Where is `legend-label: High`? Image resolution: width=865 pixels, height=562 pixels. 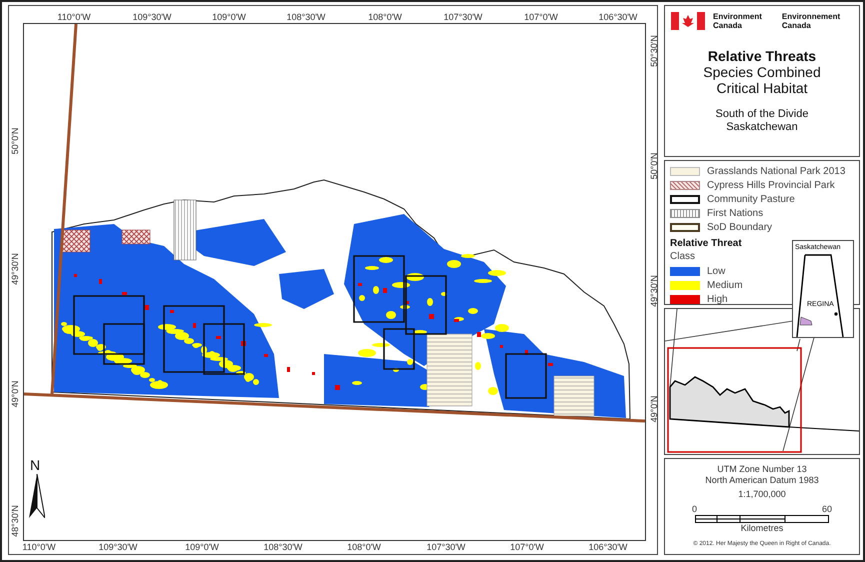 legend-label: High is located at coordinates (717, 299).